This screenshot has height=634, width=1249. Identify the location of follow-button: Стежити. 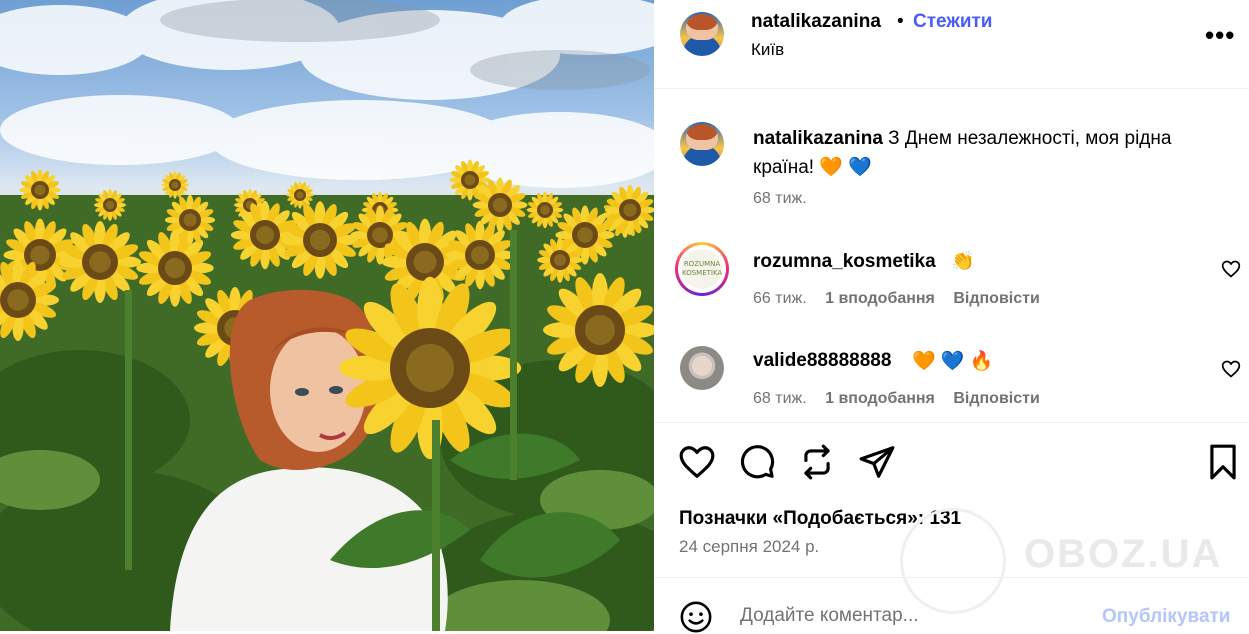
(952, 22).